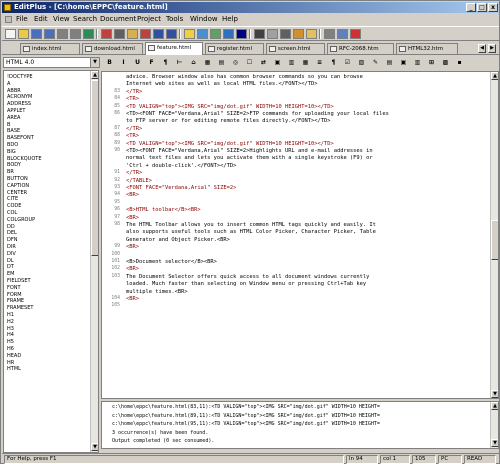 Image resolution: width=500 pixels, height=464 pixels. Describe the element at coordinates (14, 356) in the screenshot. I see `tag-list-item: HEAD` at that location.